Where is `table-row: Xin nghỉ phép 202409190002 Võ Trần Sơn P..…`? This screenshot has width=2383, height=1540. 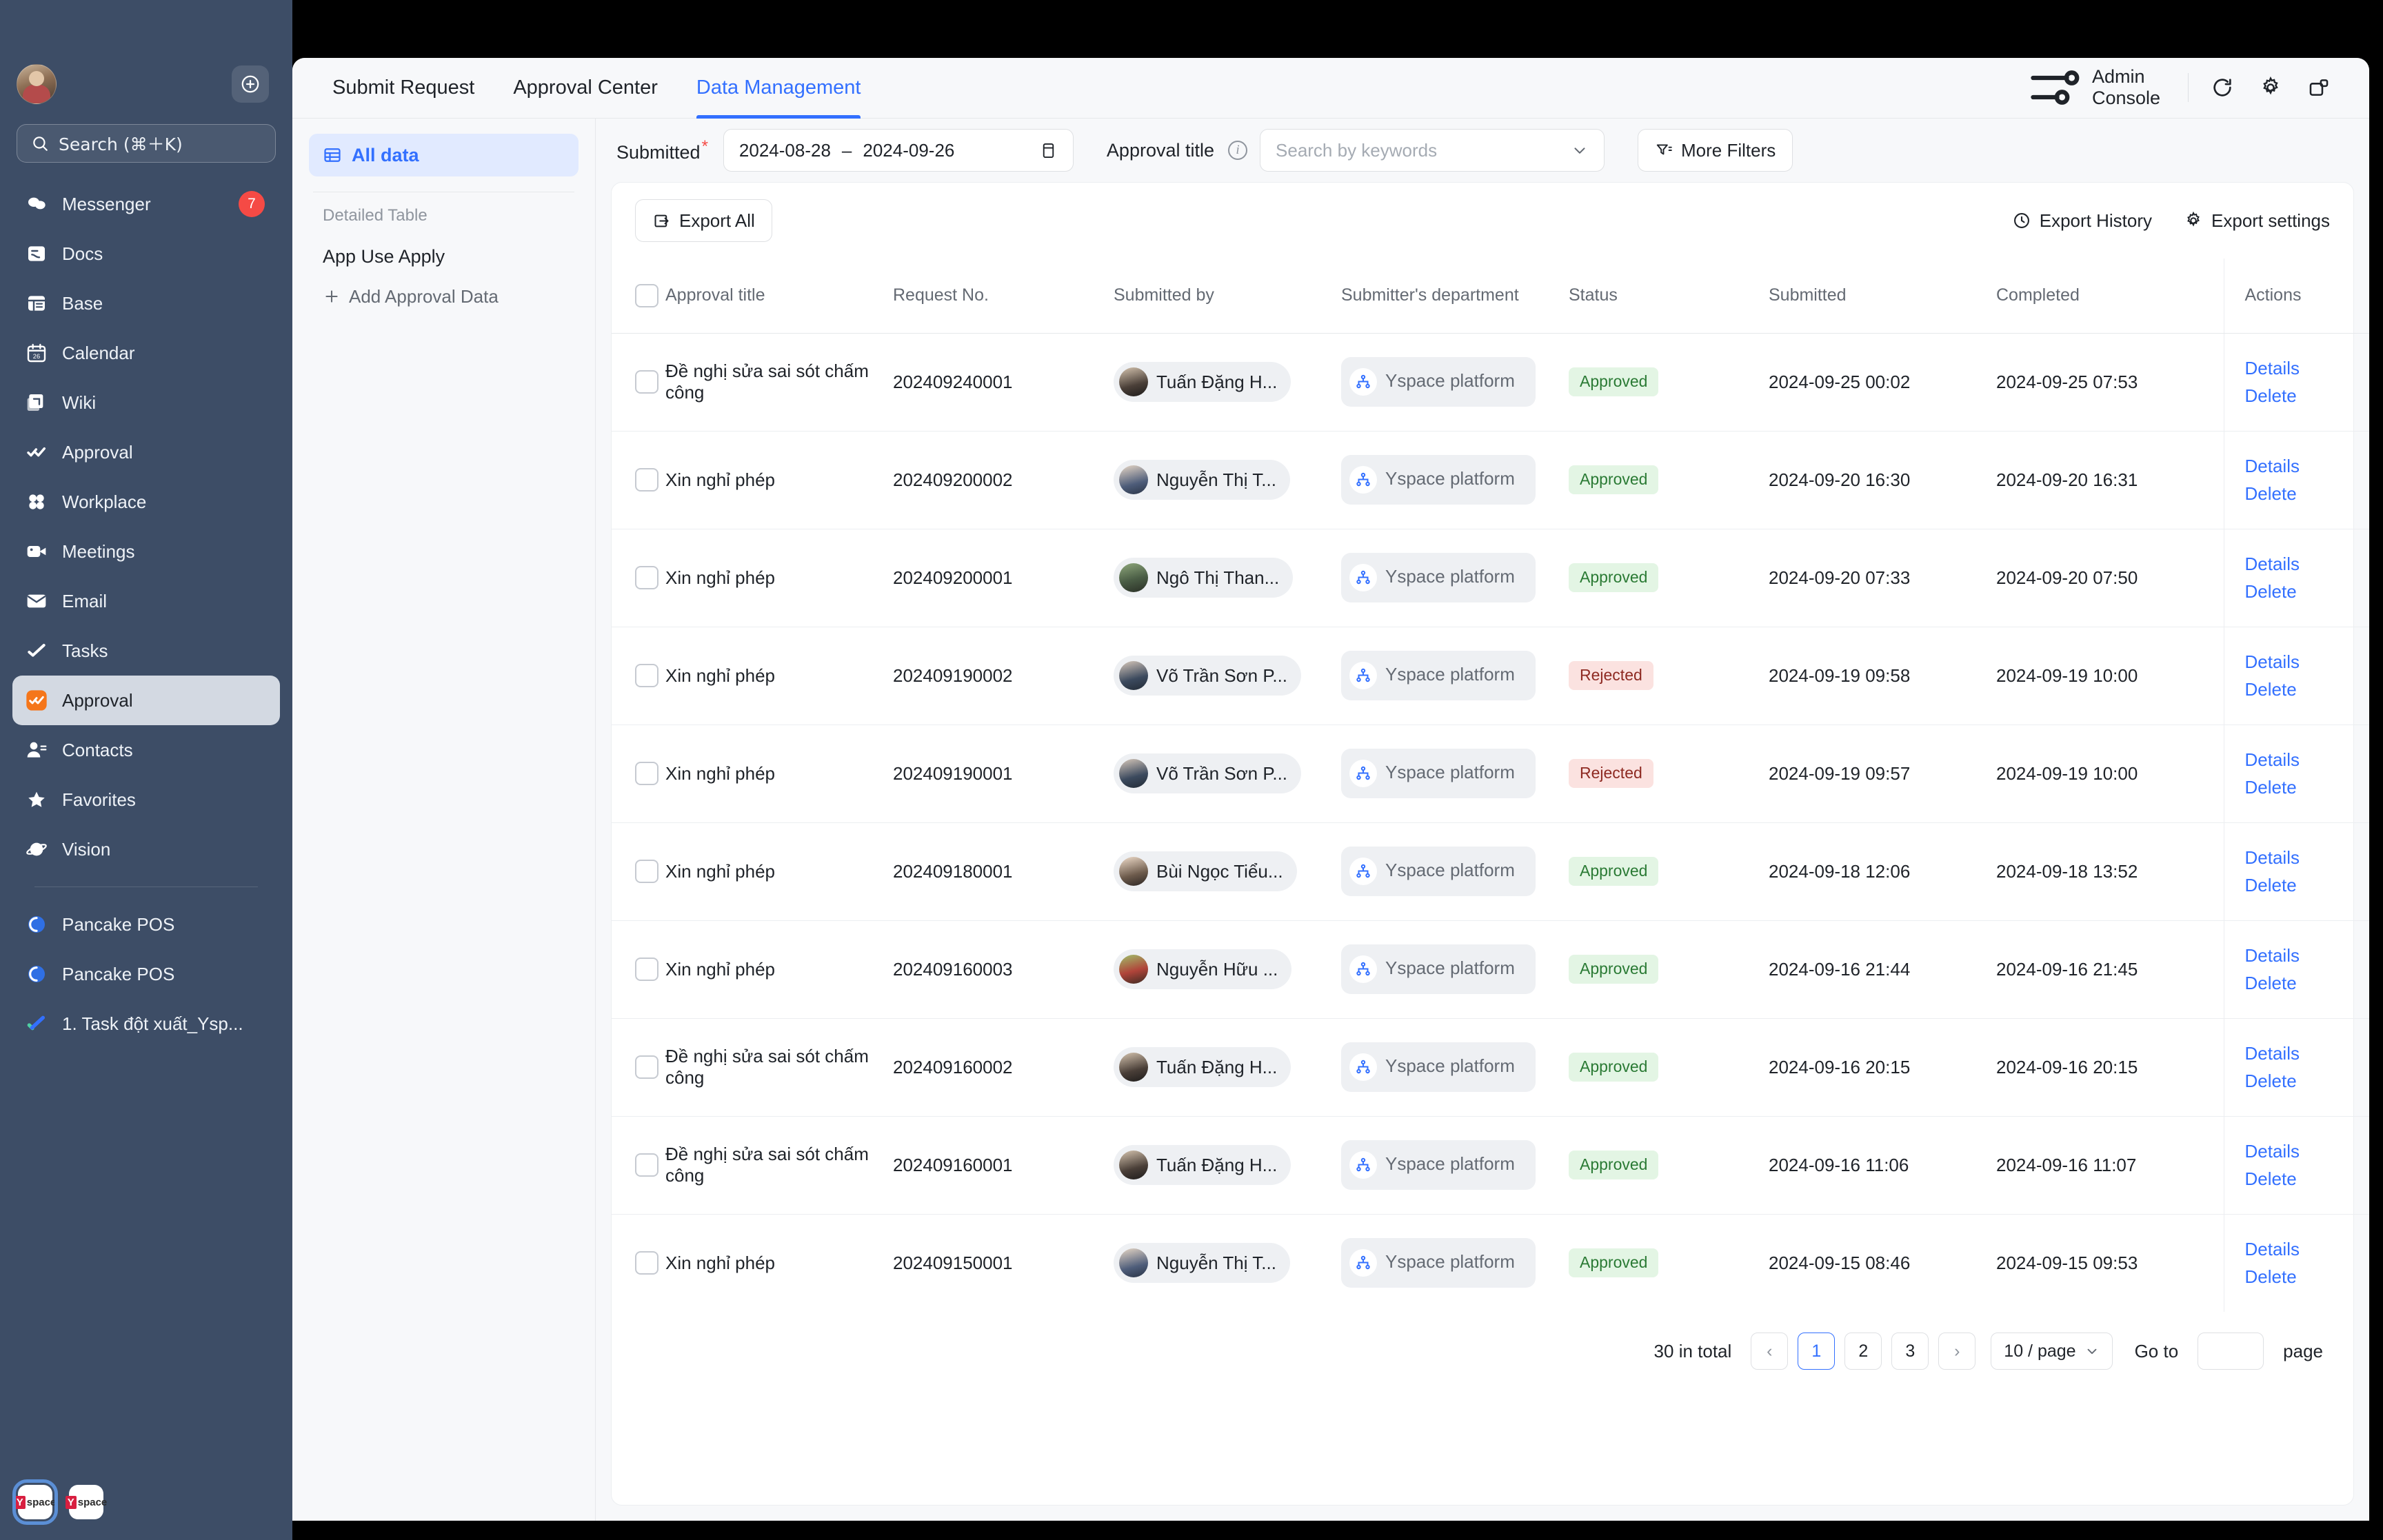 table-row: Xin nghỉ phép 202409190002 Võ Trần Sơn P..… is located at coordinates (1490, 676).